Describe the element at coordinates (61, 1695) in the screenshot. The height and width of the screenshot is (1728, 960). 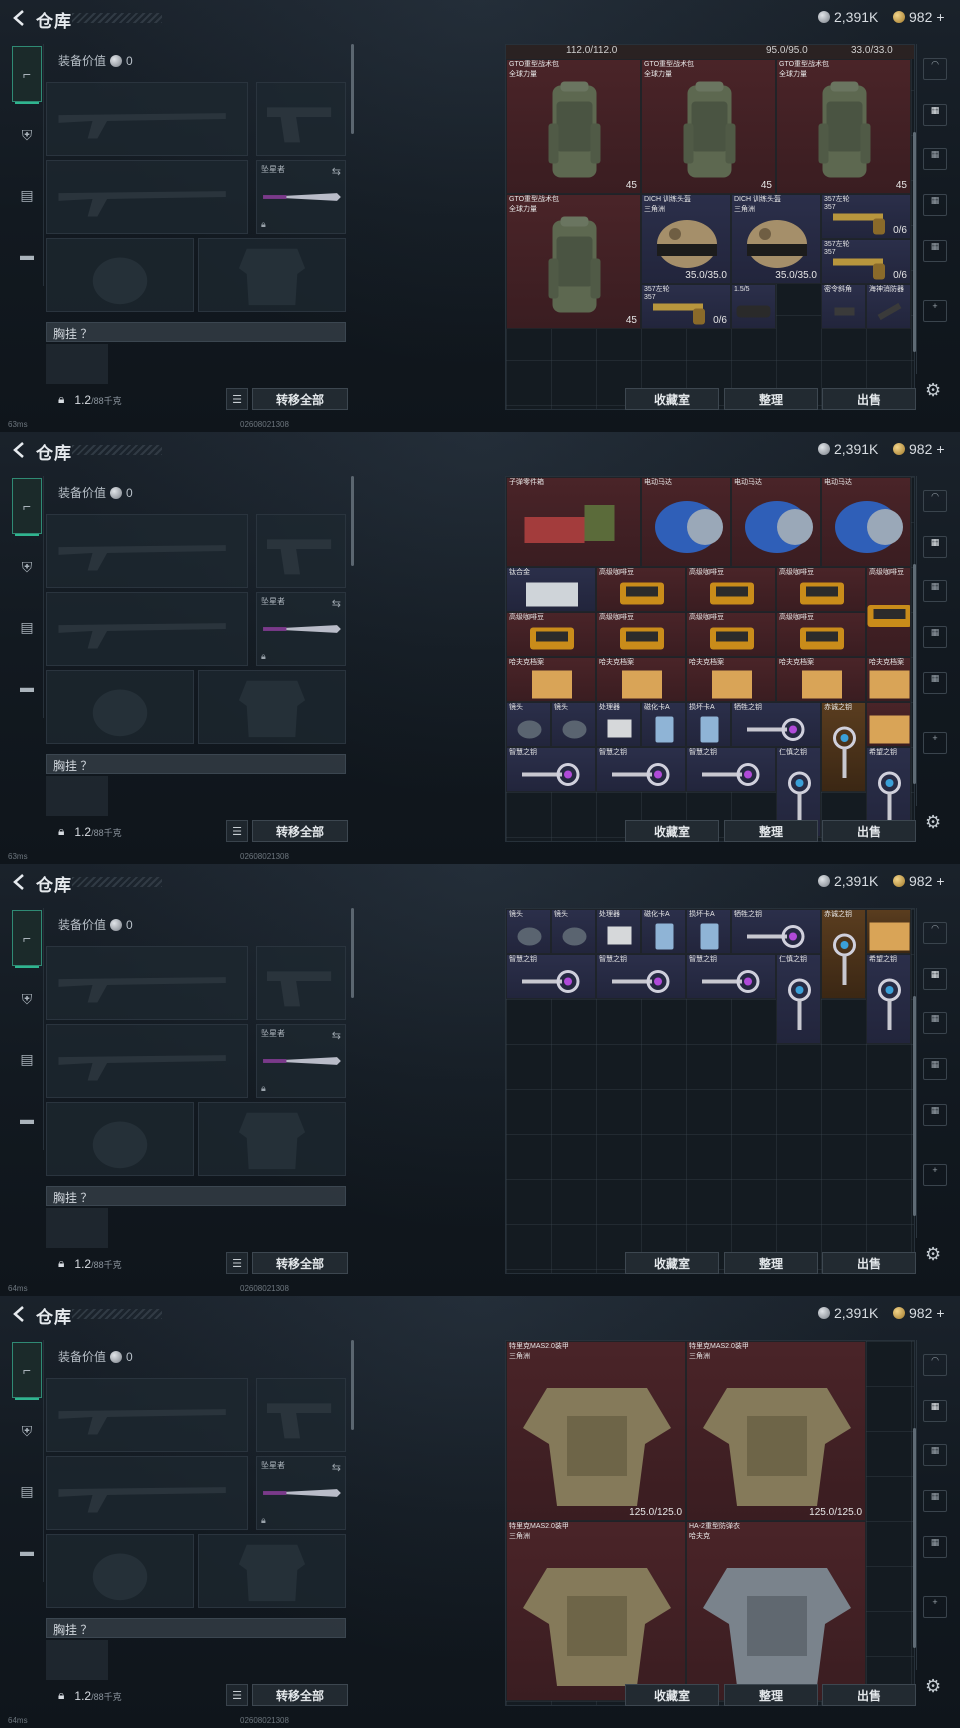
I see `lock-icon: 🔒︎` at that location.